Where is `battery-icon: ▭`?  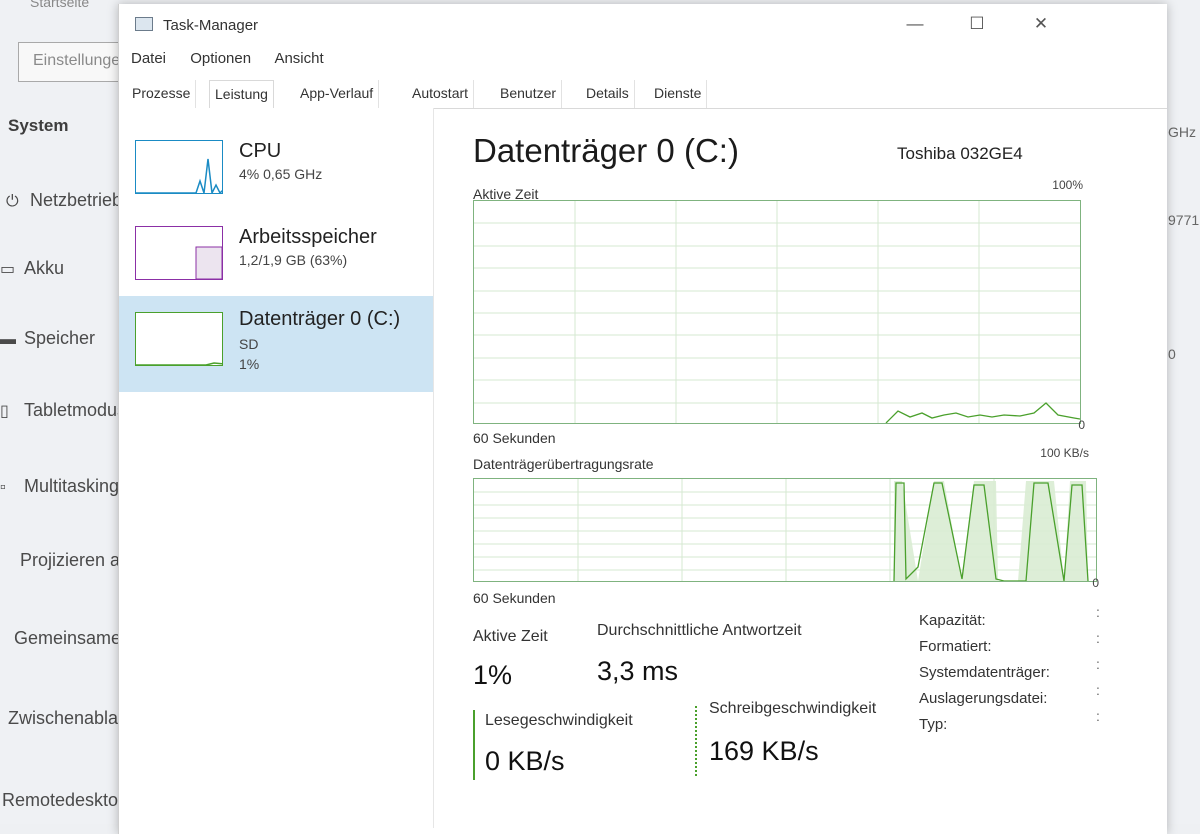
battery-icon: ▭ is located at coordinates (8, 269).